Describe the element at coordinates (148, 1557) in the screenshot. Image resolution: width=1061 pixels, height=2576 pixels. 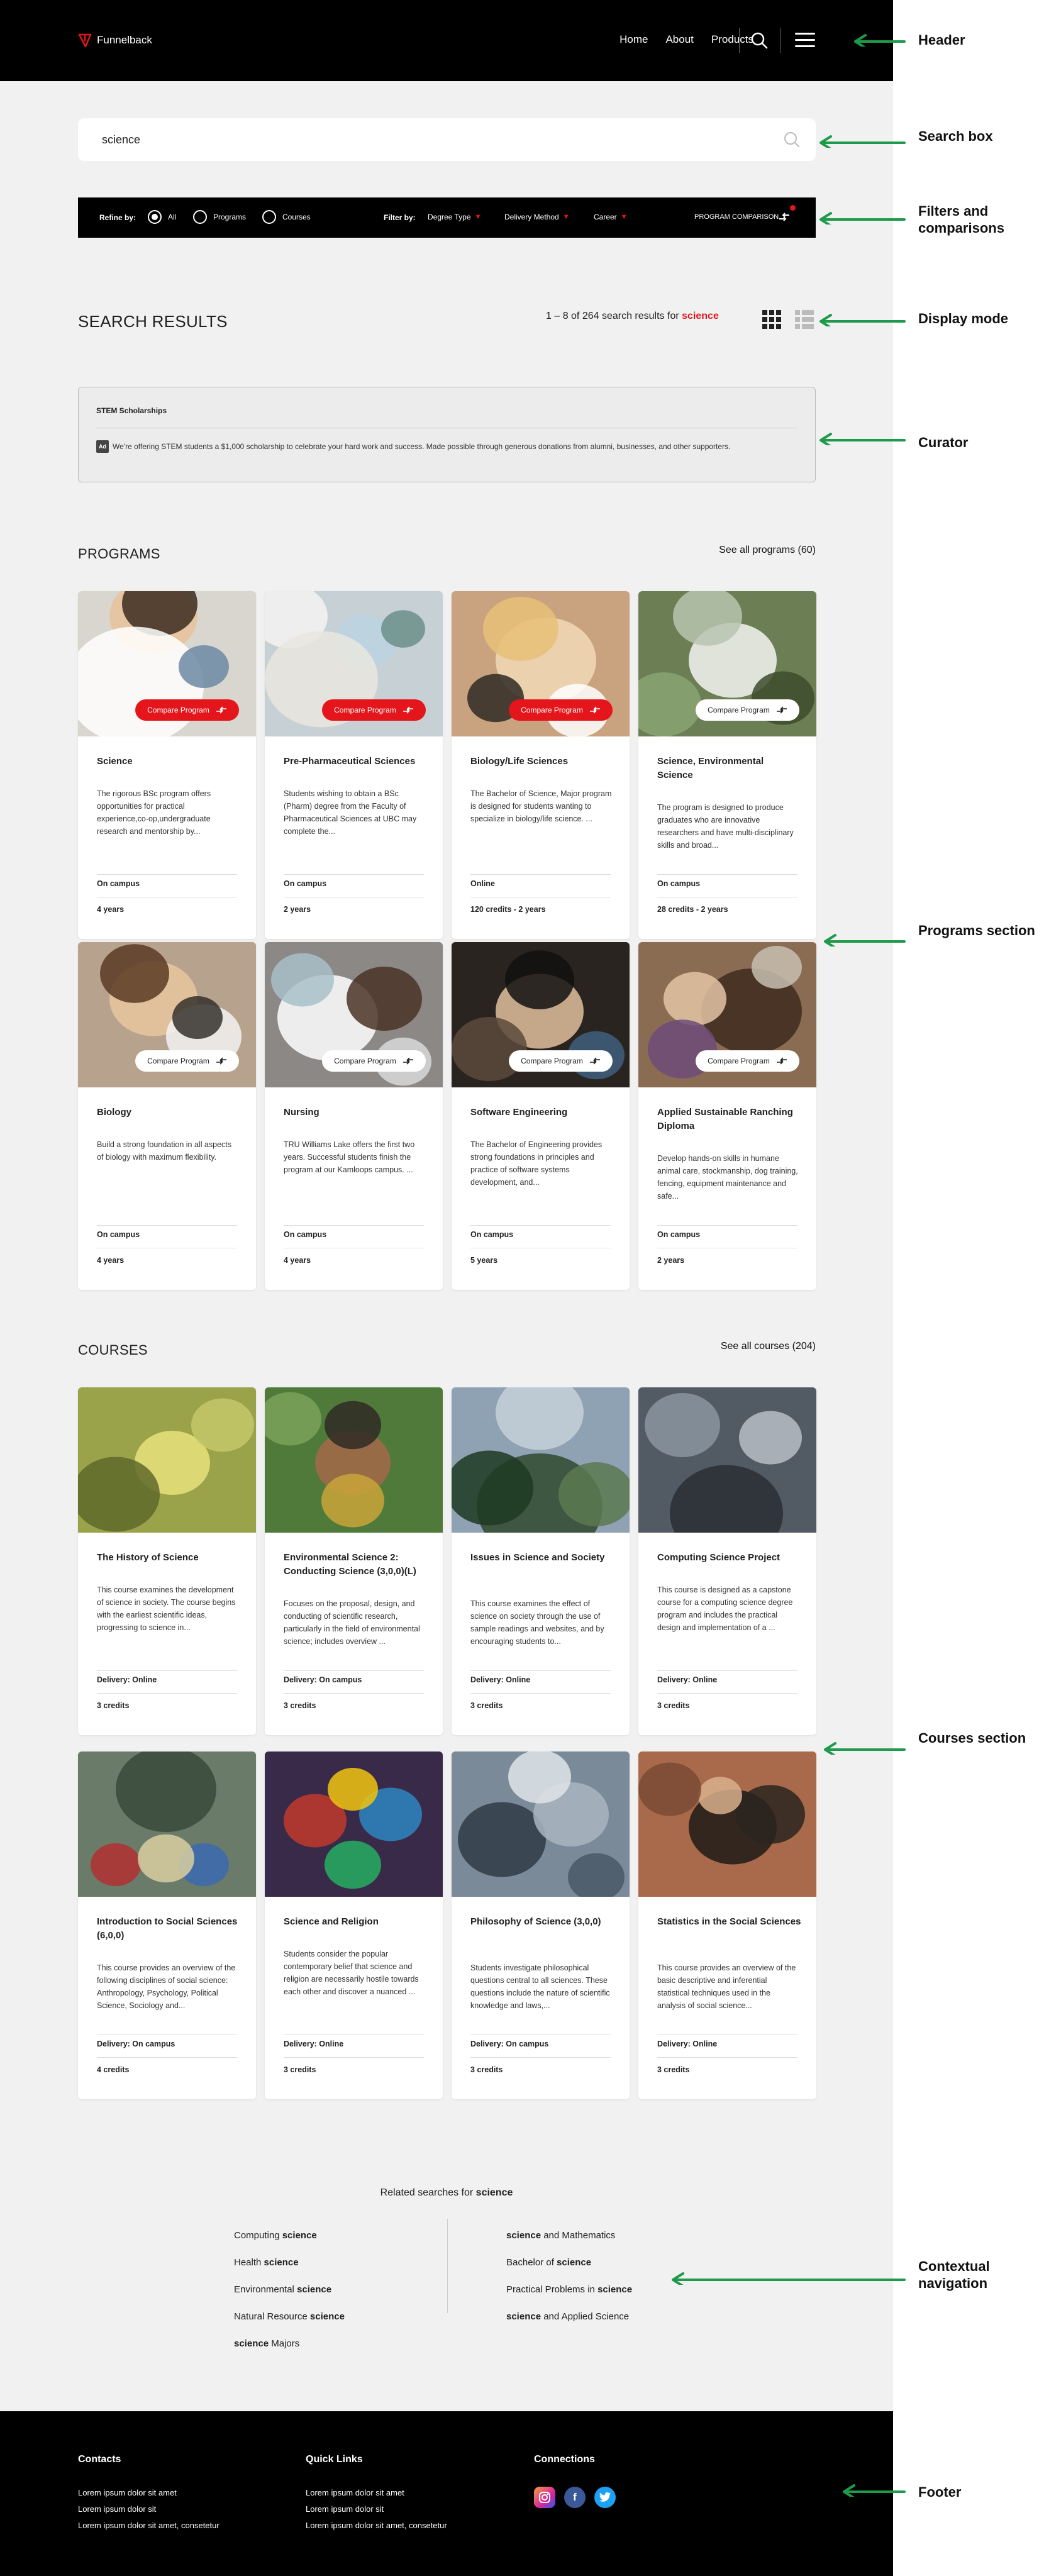
I see `card-title: The History of Science` at that location.